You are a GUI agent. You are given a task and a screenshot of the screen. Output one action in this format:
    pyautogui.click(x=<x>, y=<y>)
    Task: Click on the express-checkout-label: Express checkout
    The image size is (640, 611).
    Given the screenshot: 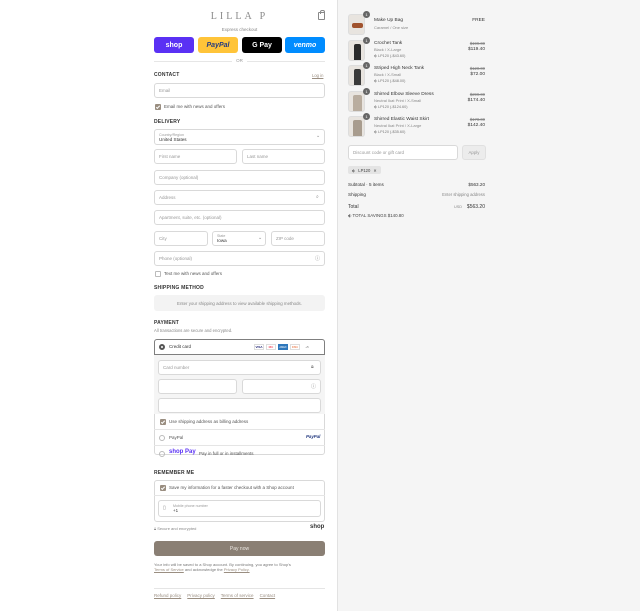 What is the action you would take?
    pyautogui.click(x=239, y=29)
    